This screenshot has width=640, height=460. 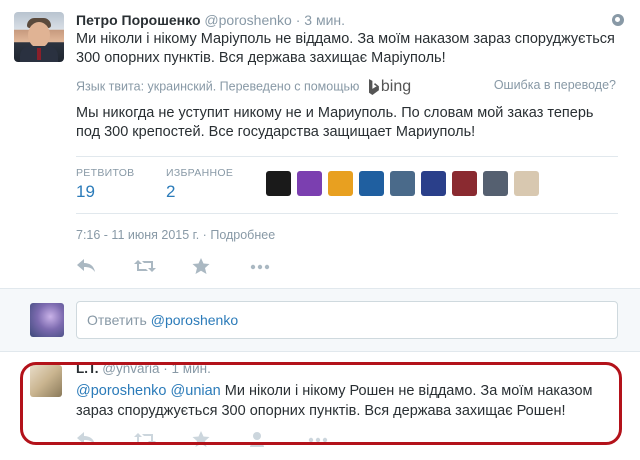 What do you see at coordinates (87, 368) in the screenshot?
I see `reply-author-name: L.T.` at bounding box center [87, 368].